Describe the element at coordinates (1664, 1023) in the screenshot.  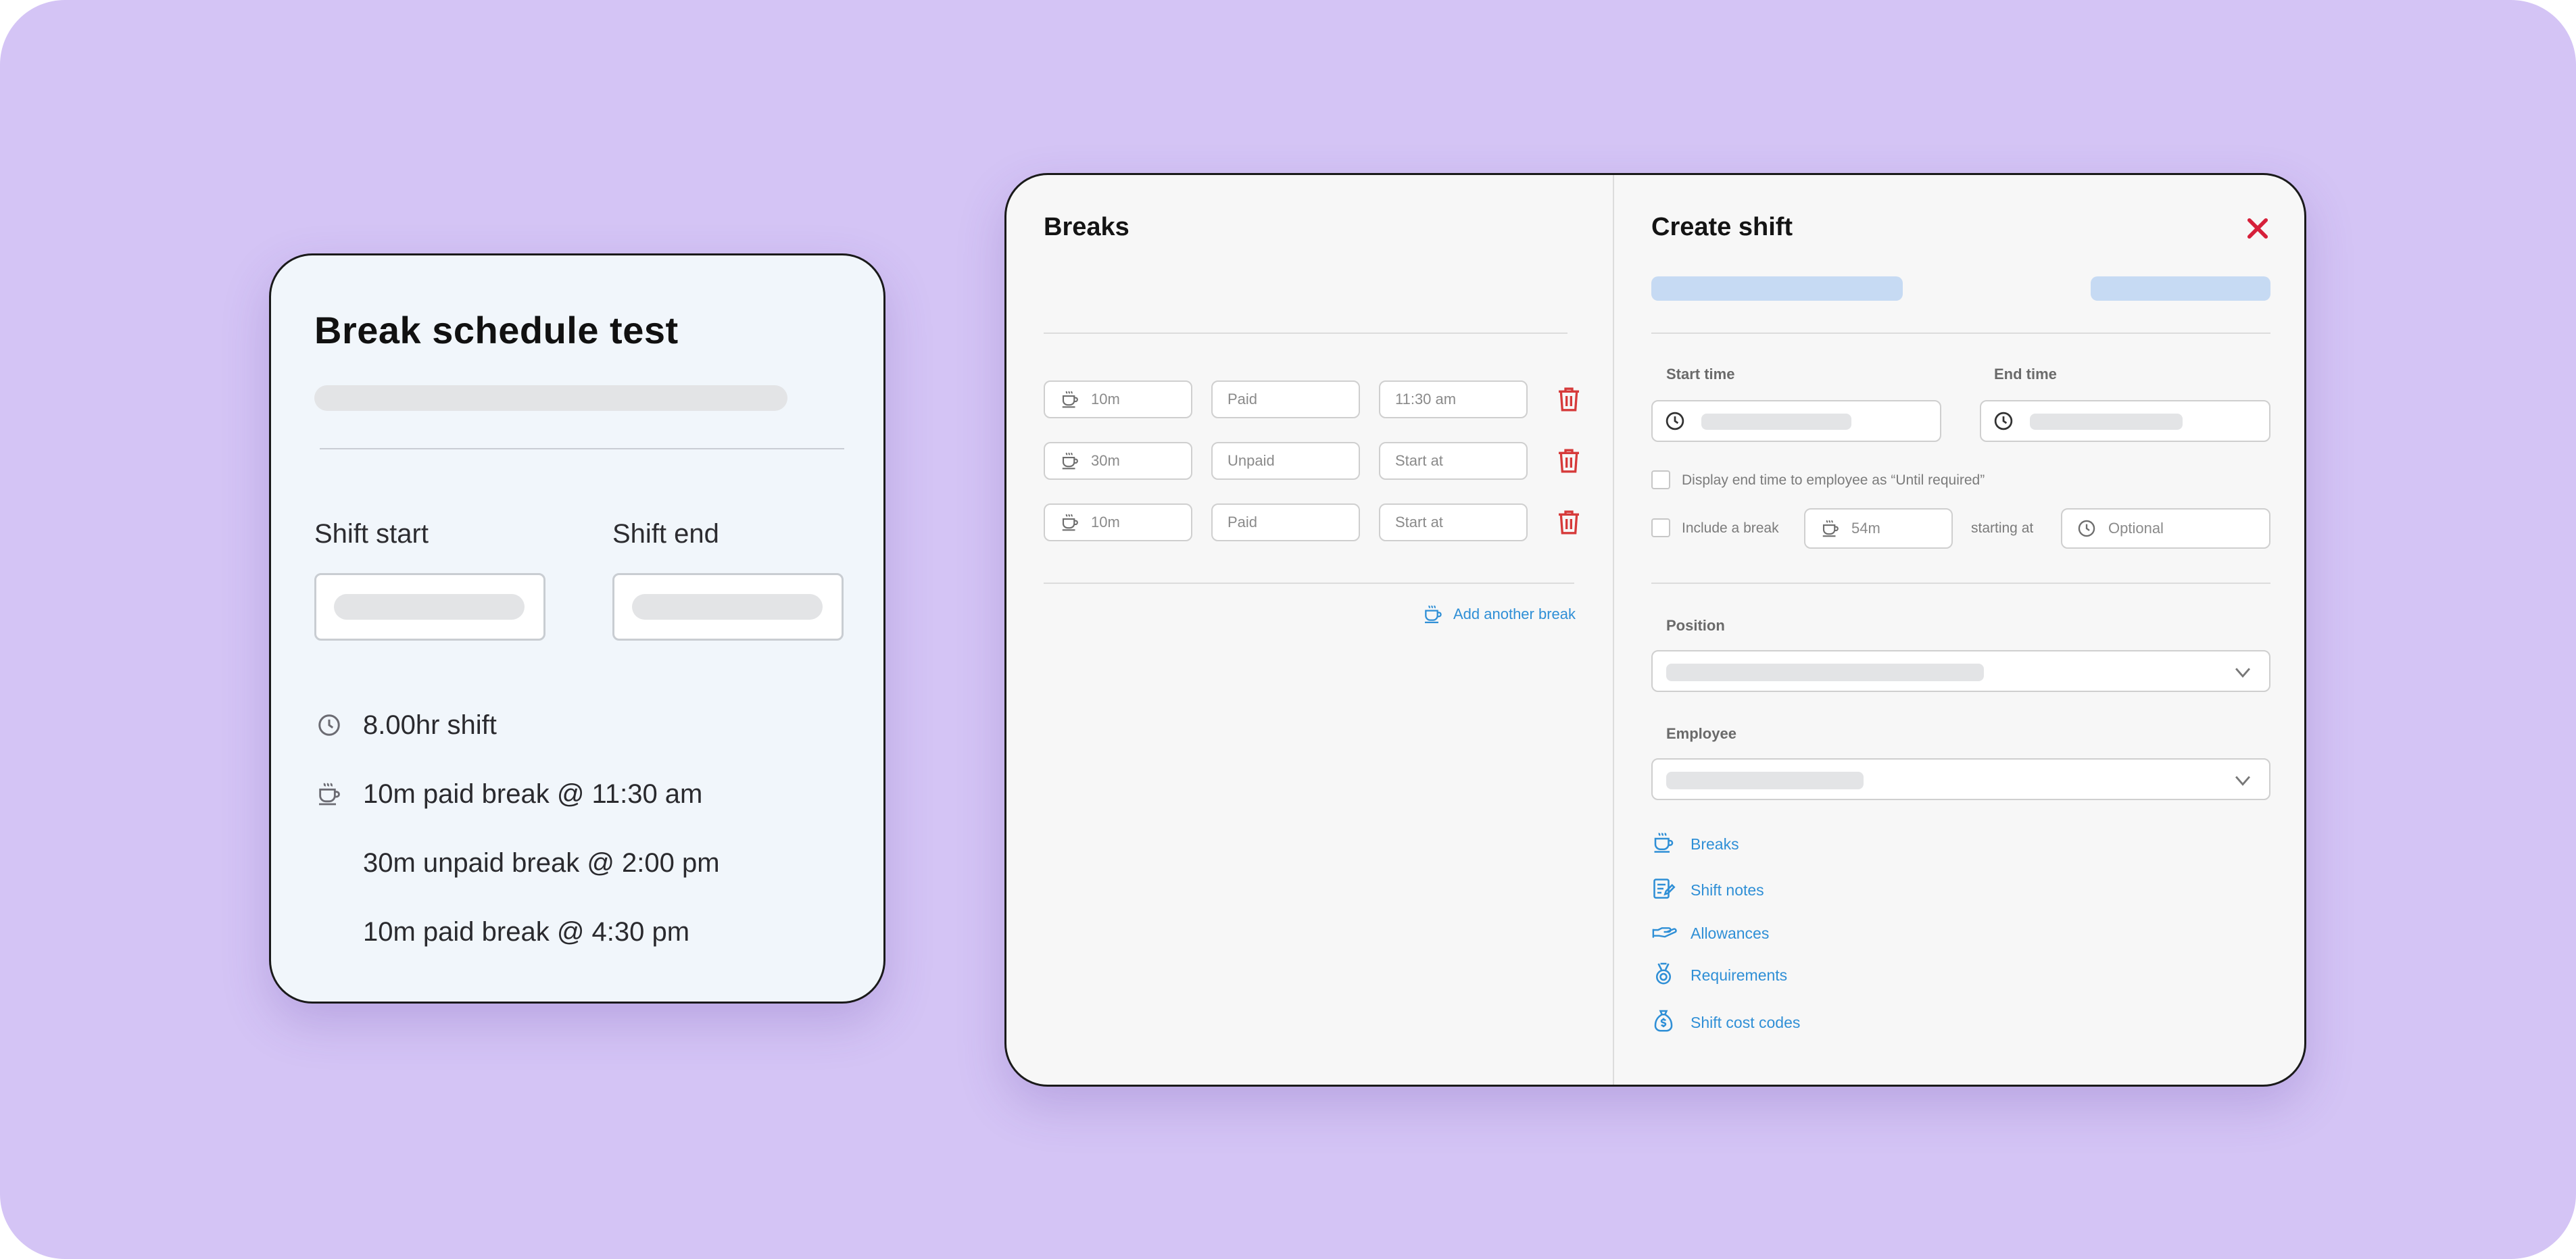
I see `money-bag-icon` at that location.